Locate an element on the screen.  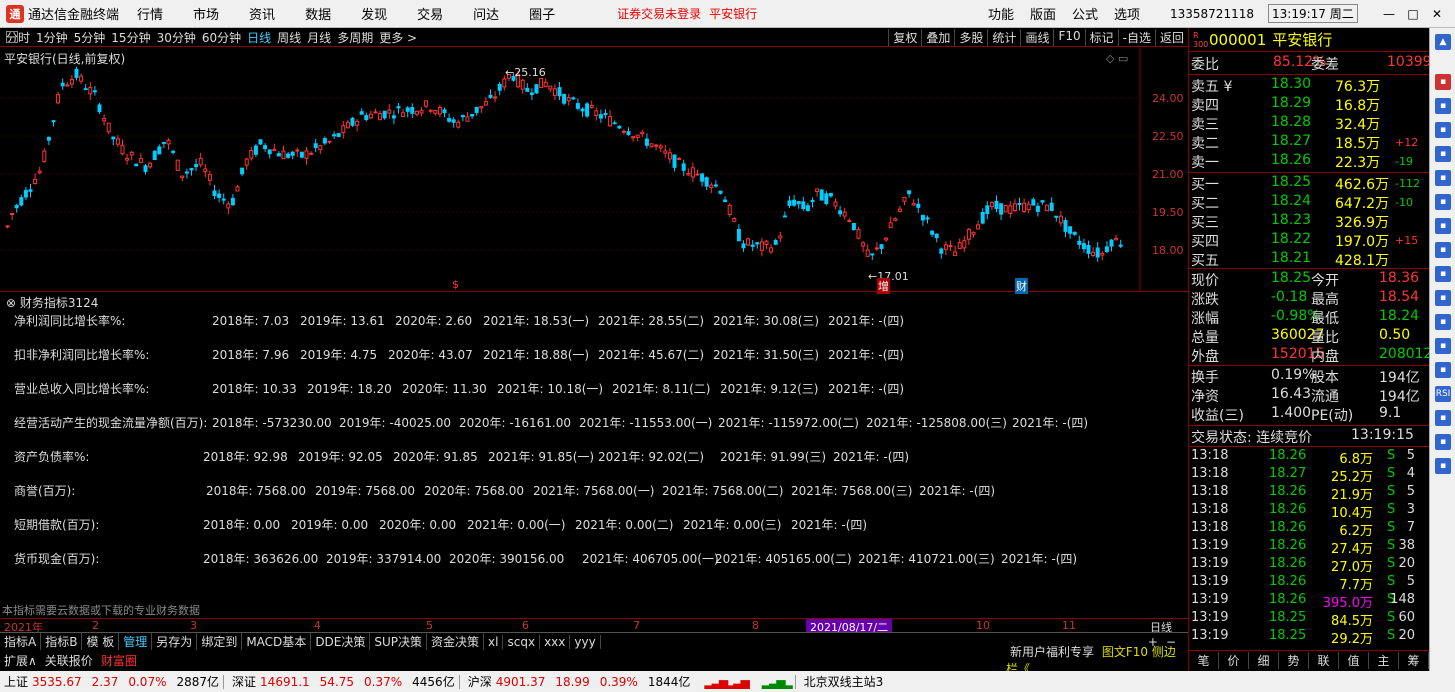
bid-row: 买四 18.22 197.0万 +15 is located at coordinates (1309, 240).